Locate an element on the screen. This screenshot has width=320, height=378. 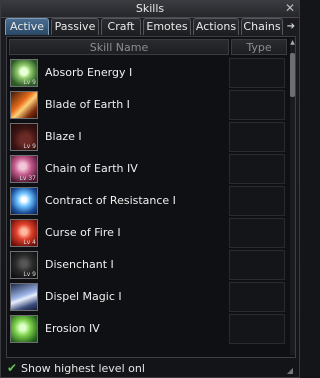
skill-level-badge: Lv 37 is located at coordinates (27, 178).